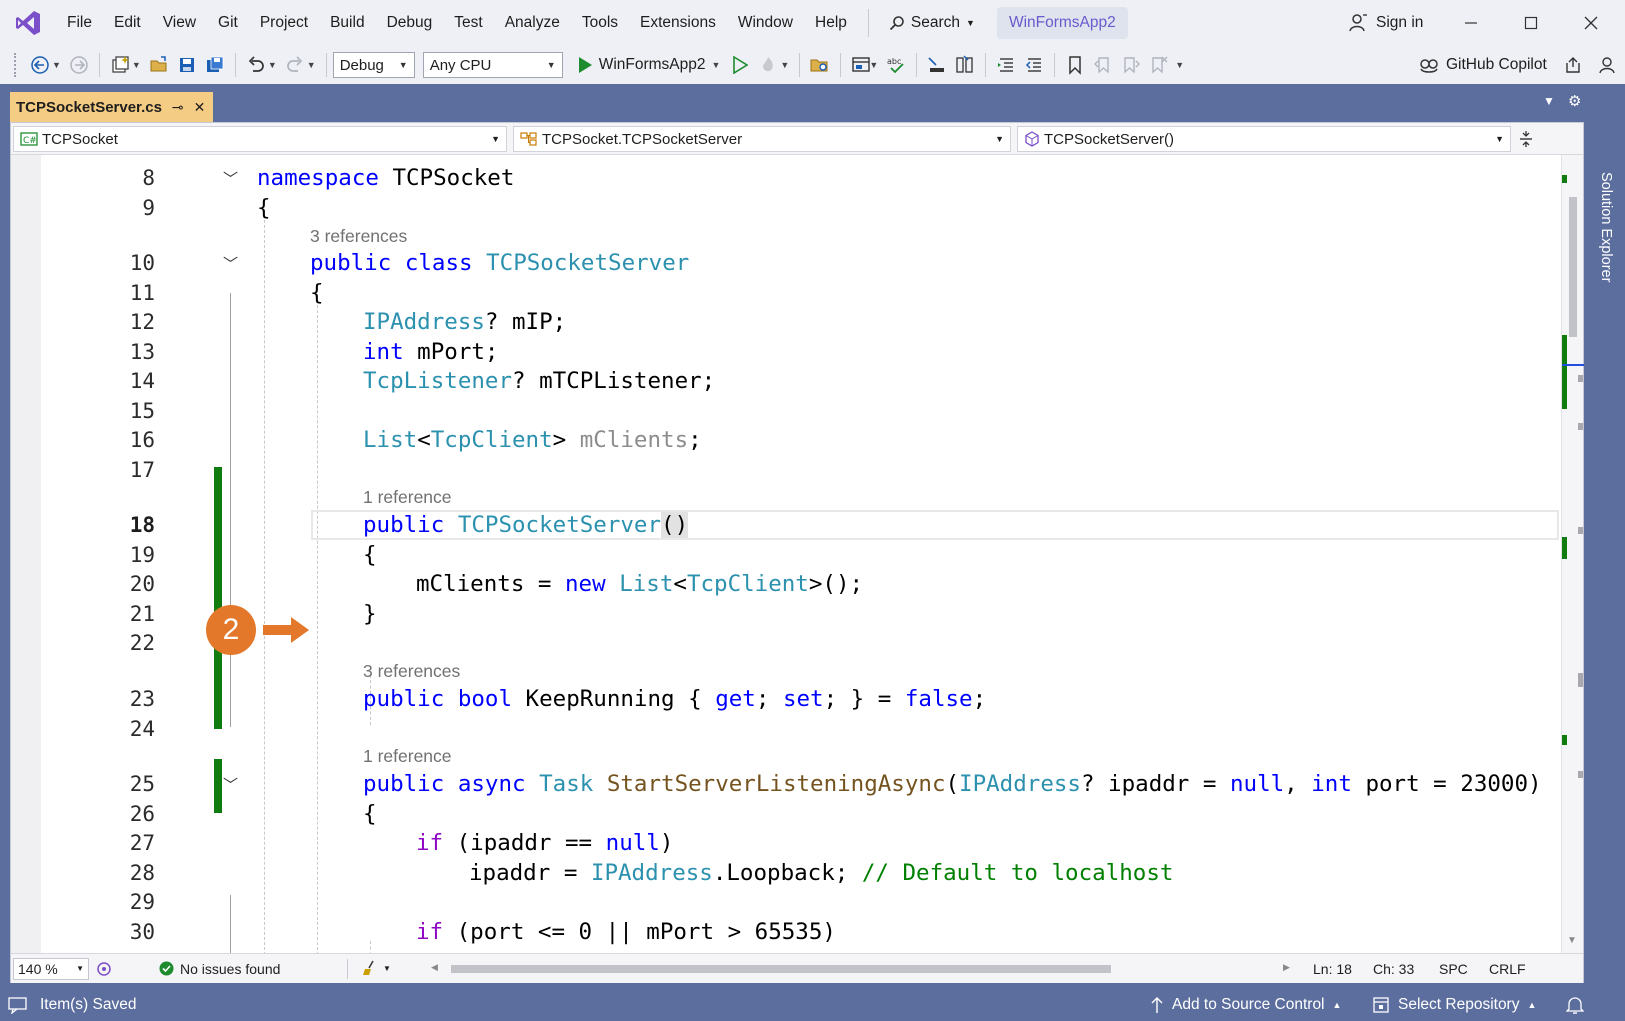 This screenshot has width=1625, height=1021. What do you see at coordinates (112, 107) in the screenshot?
I see `tab-tcpsocketserver-cs: TCPSocketServer.cs ⊸ ✕` at bounding box center [112, 107].